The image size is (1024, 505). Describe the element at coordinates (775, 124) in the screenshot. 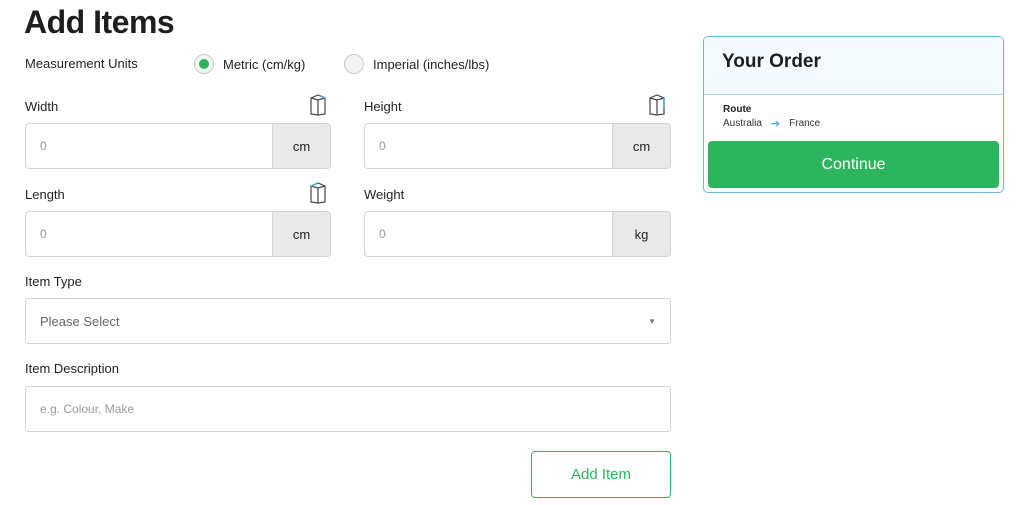

I see `arrow-right-icon: ➔` at that location.